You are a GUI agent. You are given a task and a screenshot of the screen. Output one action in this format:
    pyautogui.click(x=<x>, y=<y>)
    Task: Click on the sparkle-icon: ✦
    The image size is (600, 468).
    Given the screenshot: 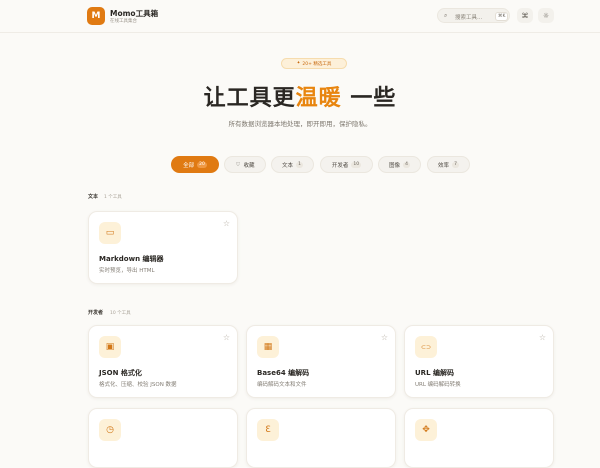 What is the action you would take?
    pyautogui.click(x=298, y=63)
    